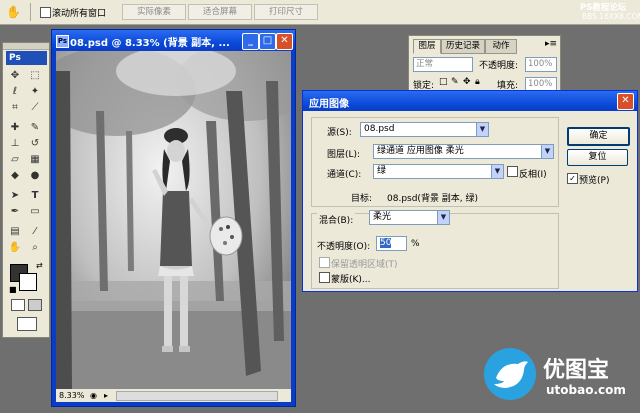  What do you see at coordinates (598, 136) in the screenshot?
I see `ok-button: 确定` at bounding box center [598, 136].